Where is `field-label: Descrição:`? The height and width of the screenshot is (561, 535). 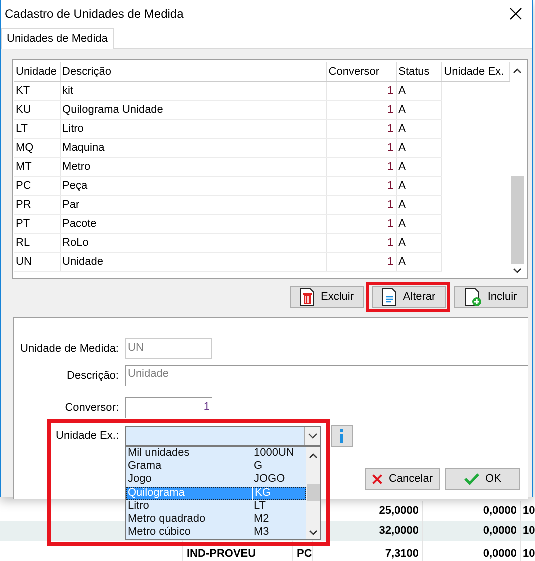
field-label: Descrição: is located at coordinates (92, 376).